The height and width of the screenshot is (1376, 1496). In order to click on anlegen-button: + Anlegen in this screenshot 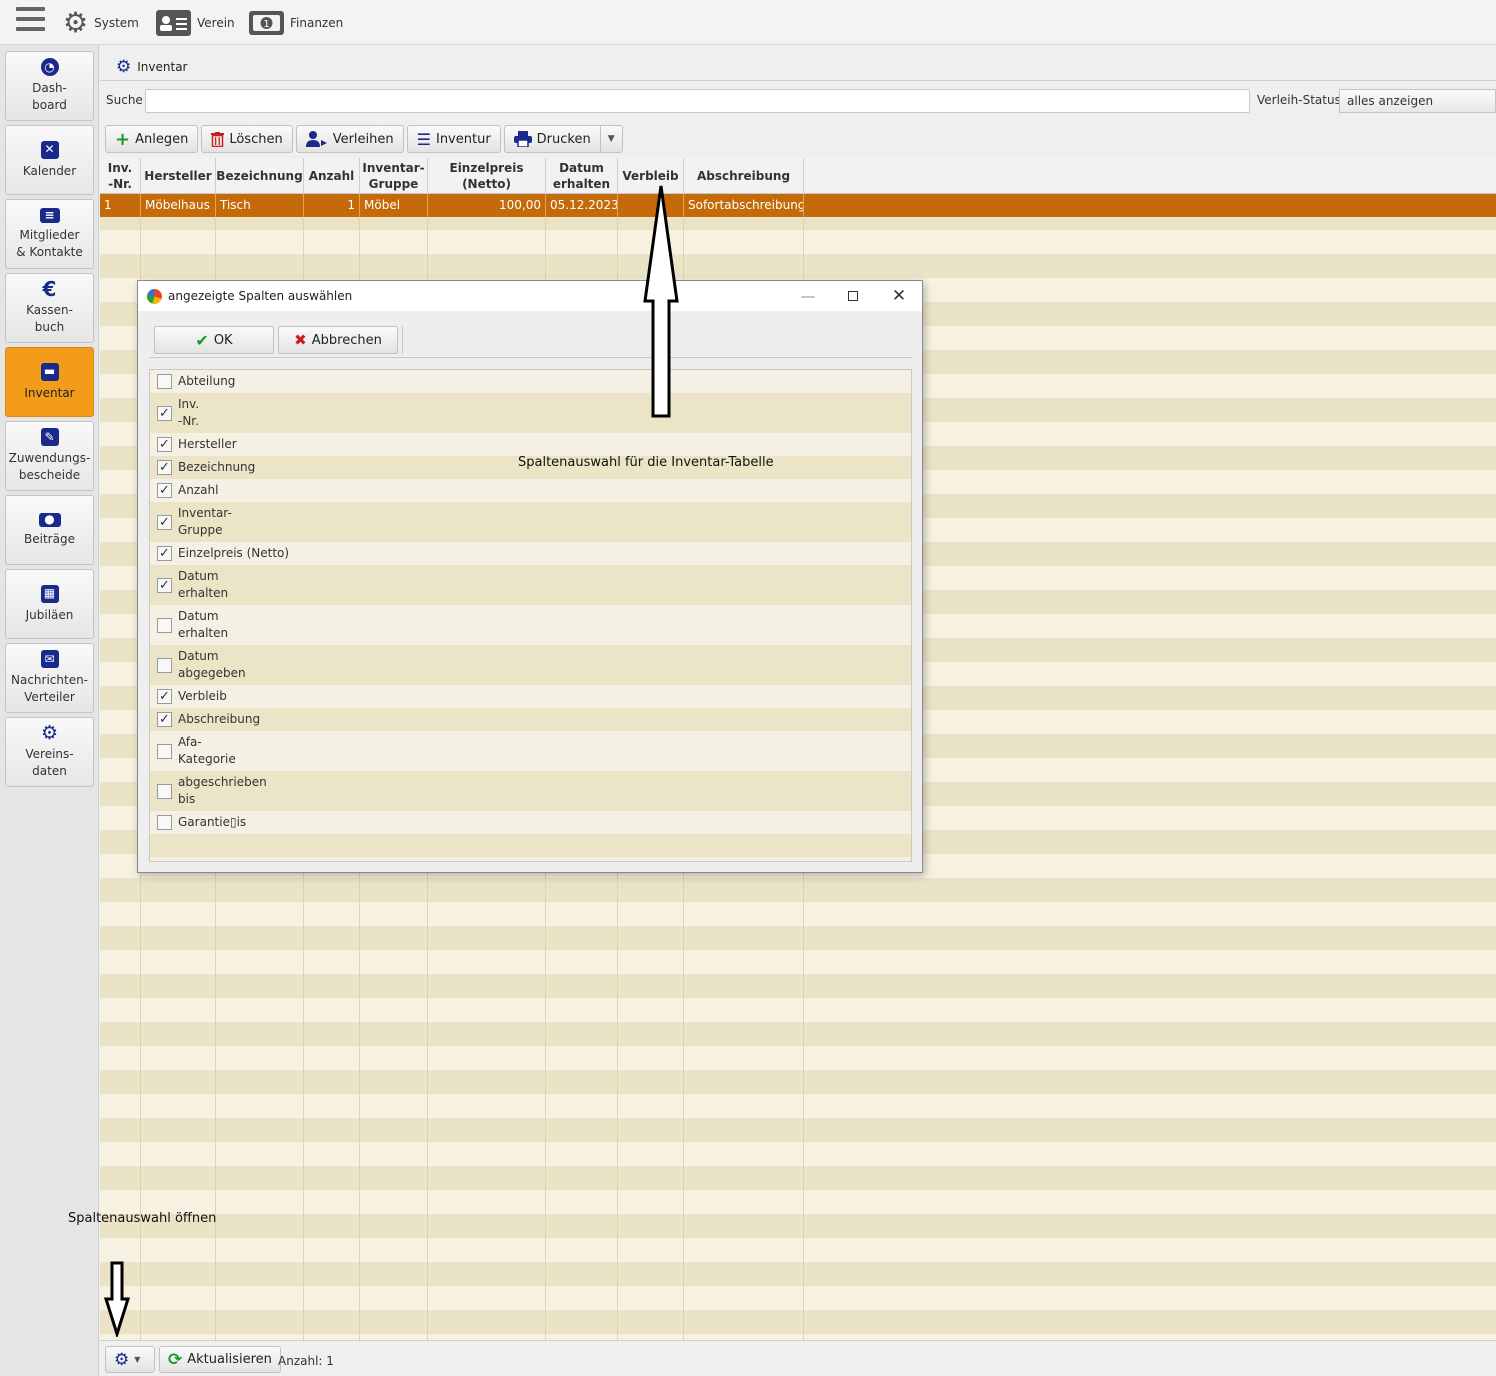, I will do `click(152, 139)`.